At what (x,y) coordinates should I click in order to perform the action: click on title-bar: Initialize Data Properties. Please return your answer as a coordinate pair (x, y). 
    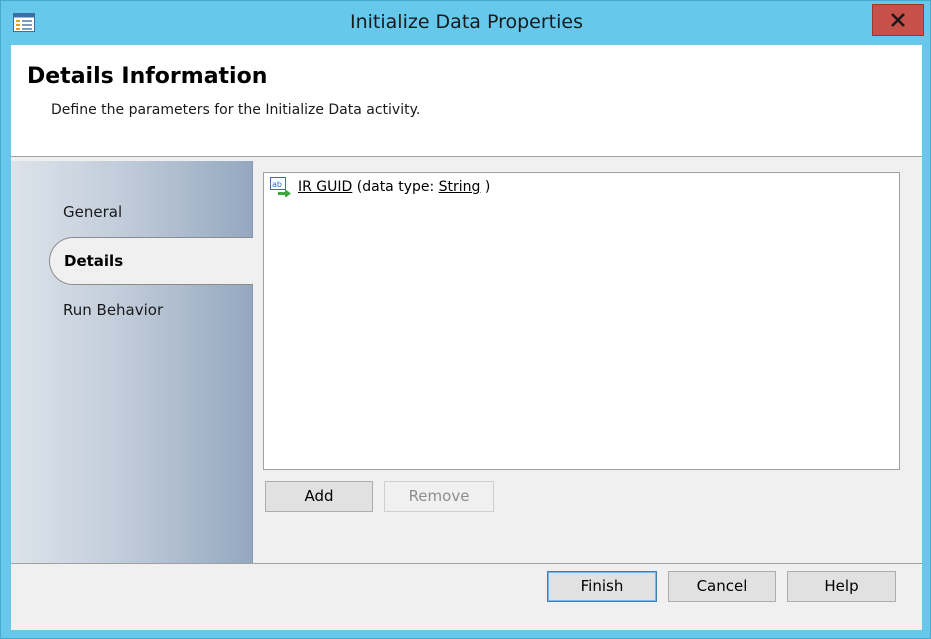
    Looking at the image, I should click on (466, 23).